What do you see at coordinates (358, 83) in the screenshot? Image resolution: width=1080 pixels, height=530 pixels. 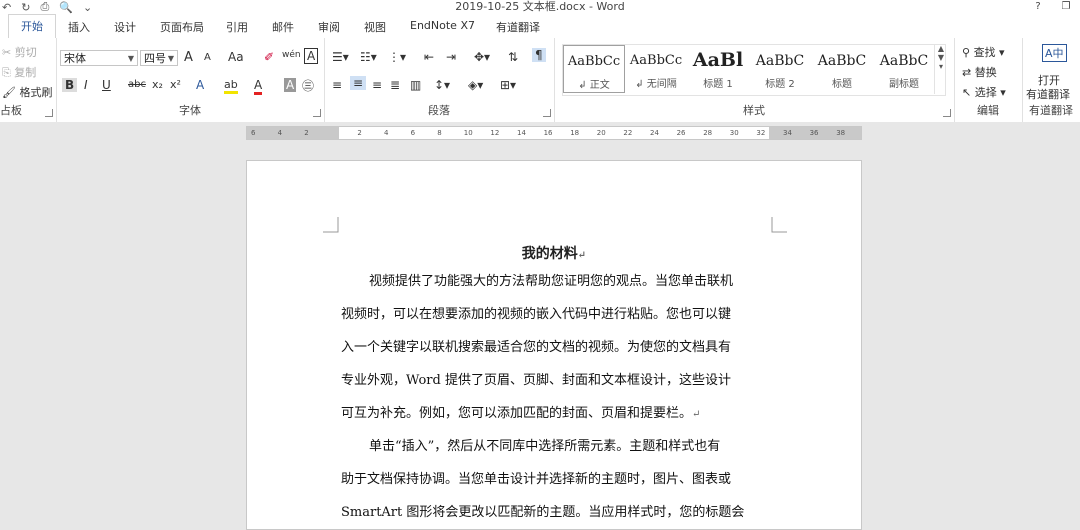 I see `align-center-icon: ≡` at bounding box center [358, 83].